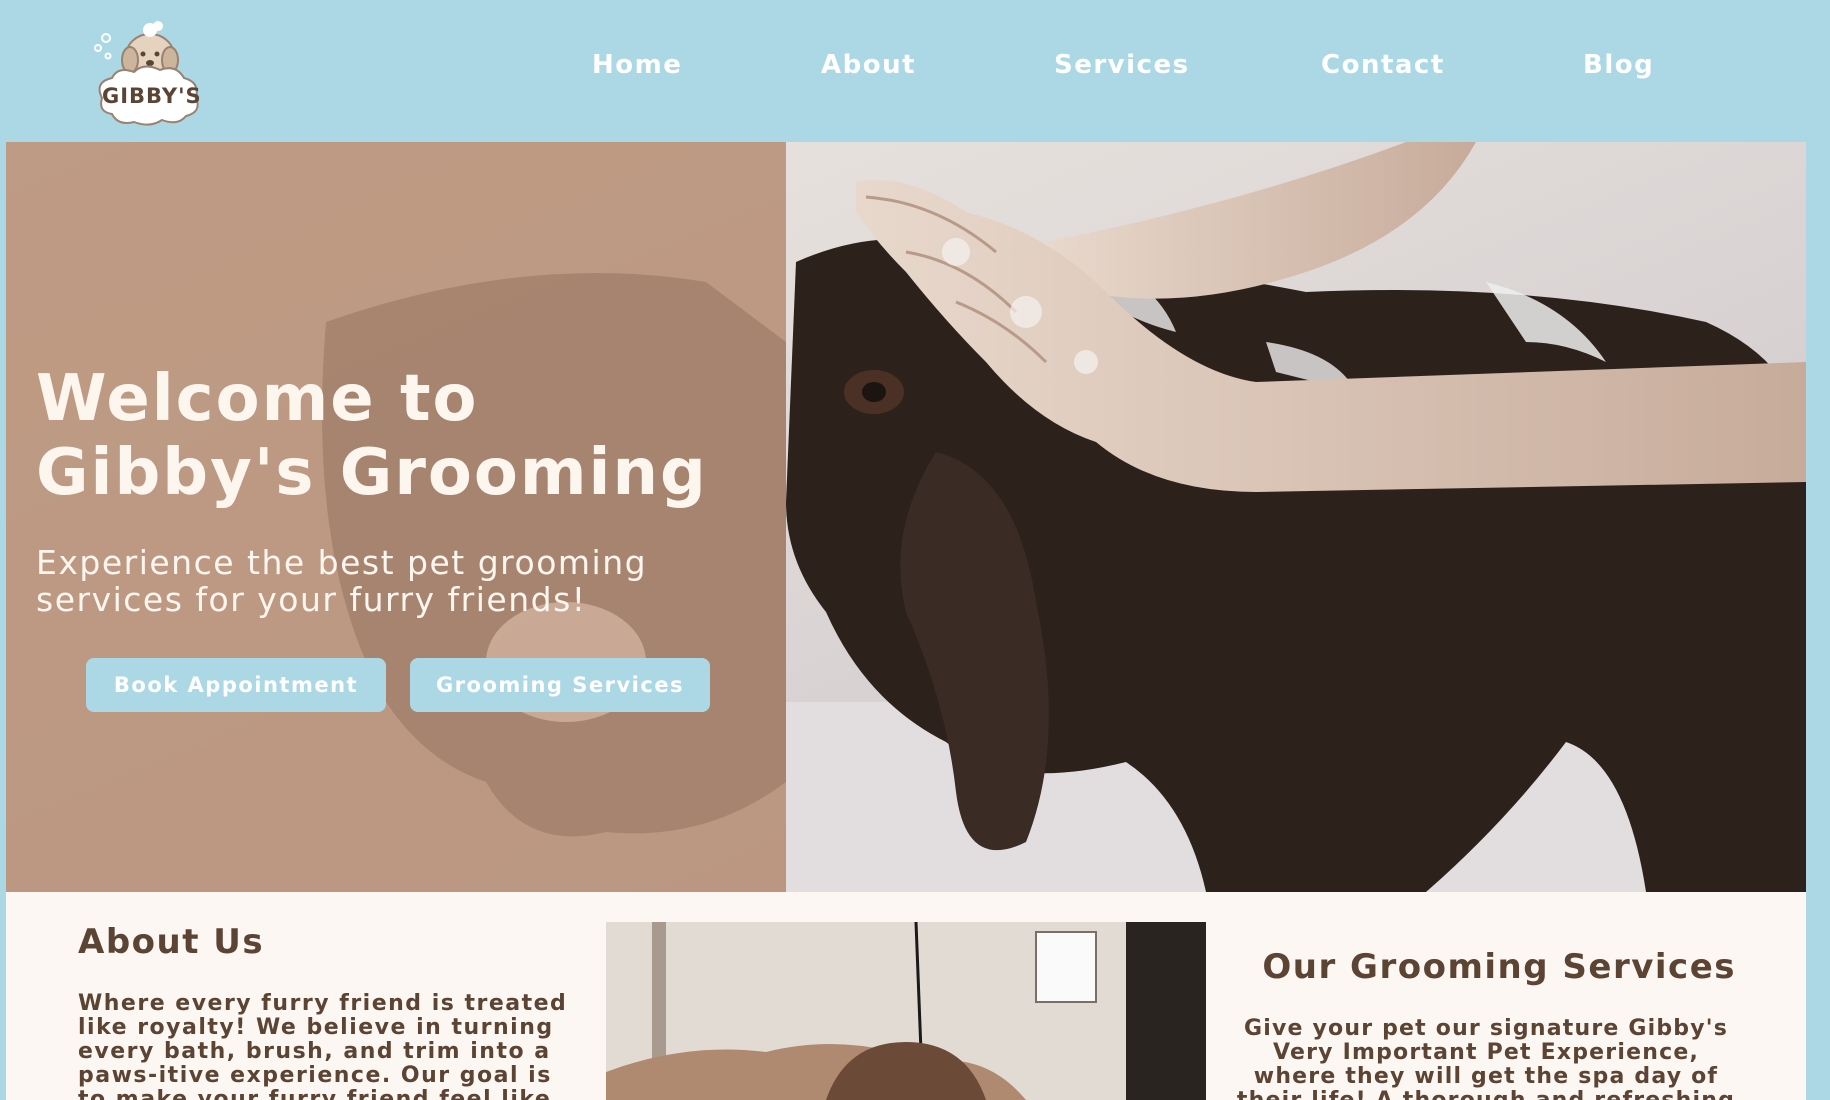 The height and width of the screenshot is (1100, 1830). Describe the element at coordinates (372, 436) in the screenshot. I see `hero-title: Welcome to Gibby's Grooming` at that location.